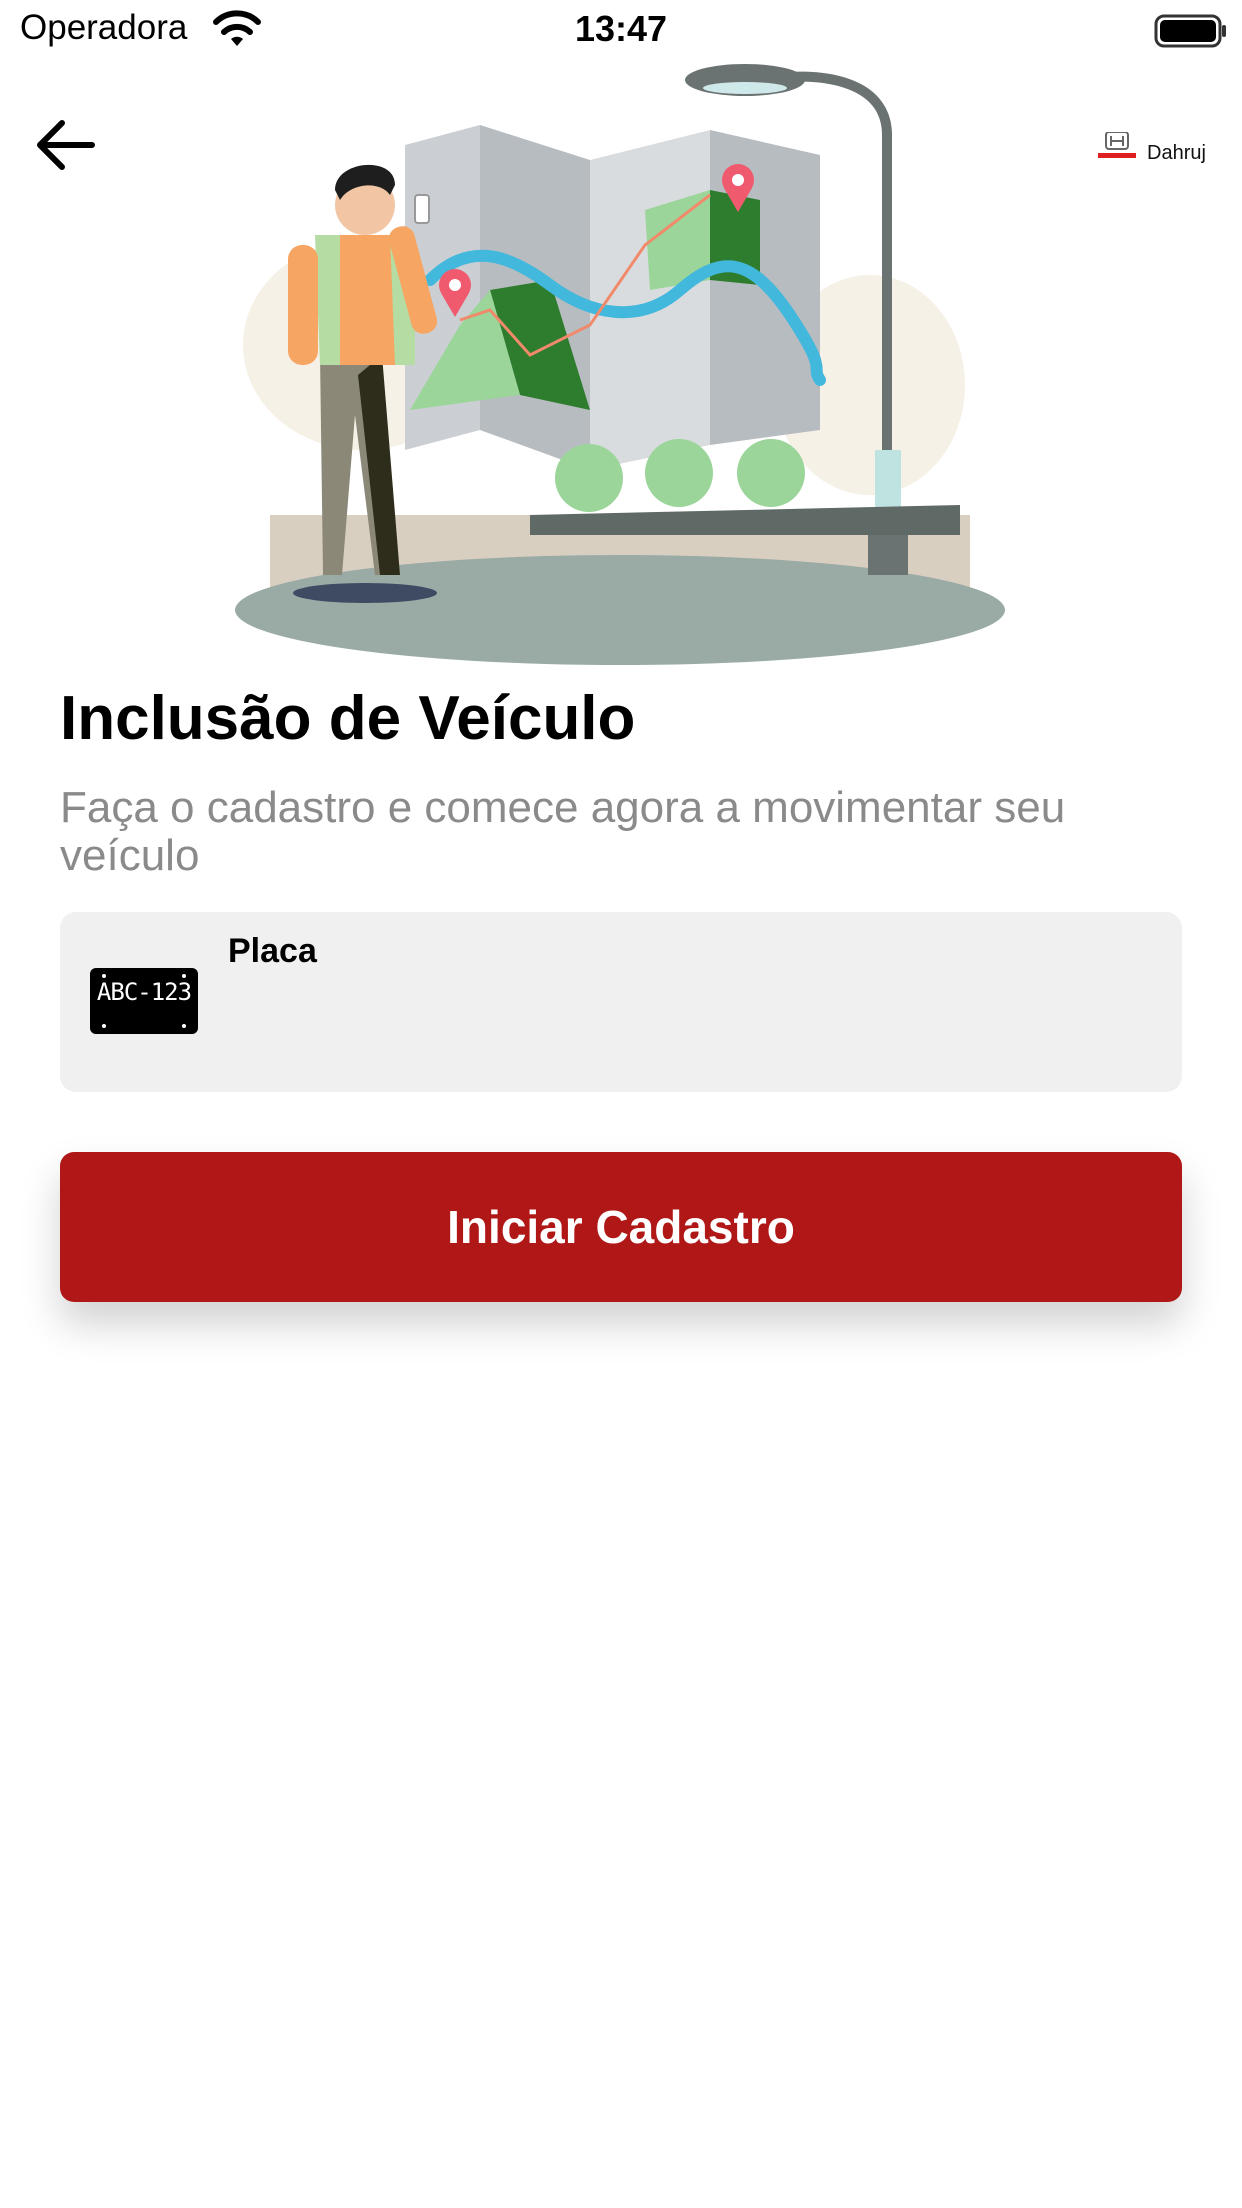 The height and width of the screenshot is (2208, 1242). What do you see at coordinates (1190, 31) in the screenshot?
I see `battery-icon` at bounding box center [1190, 31].